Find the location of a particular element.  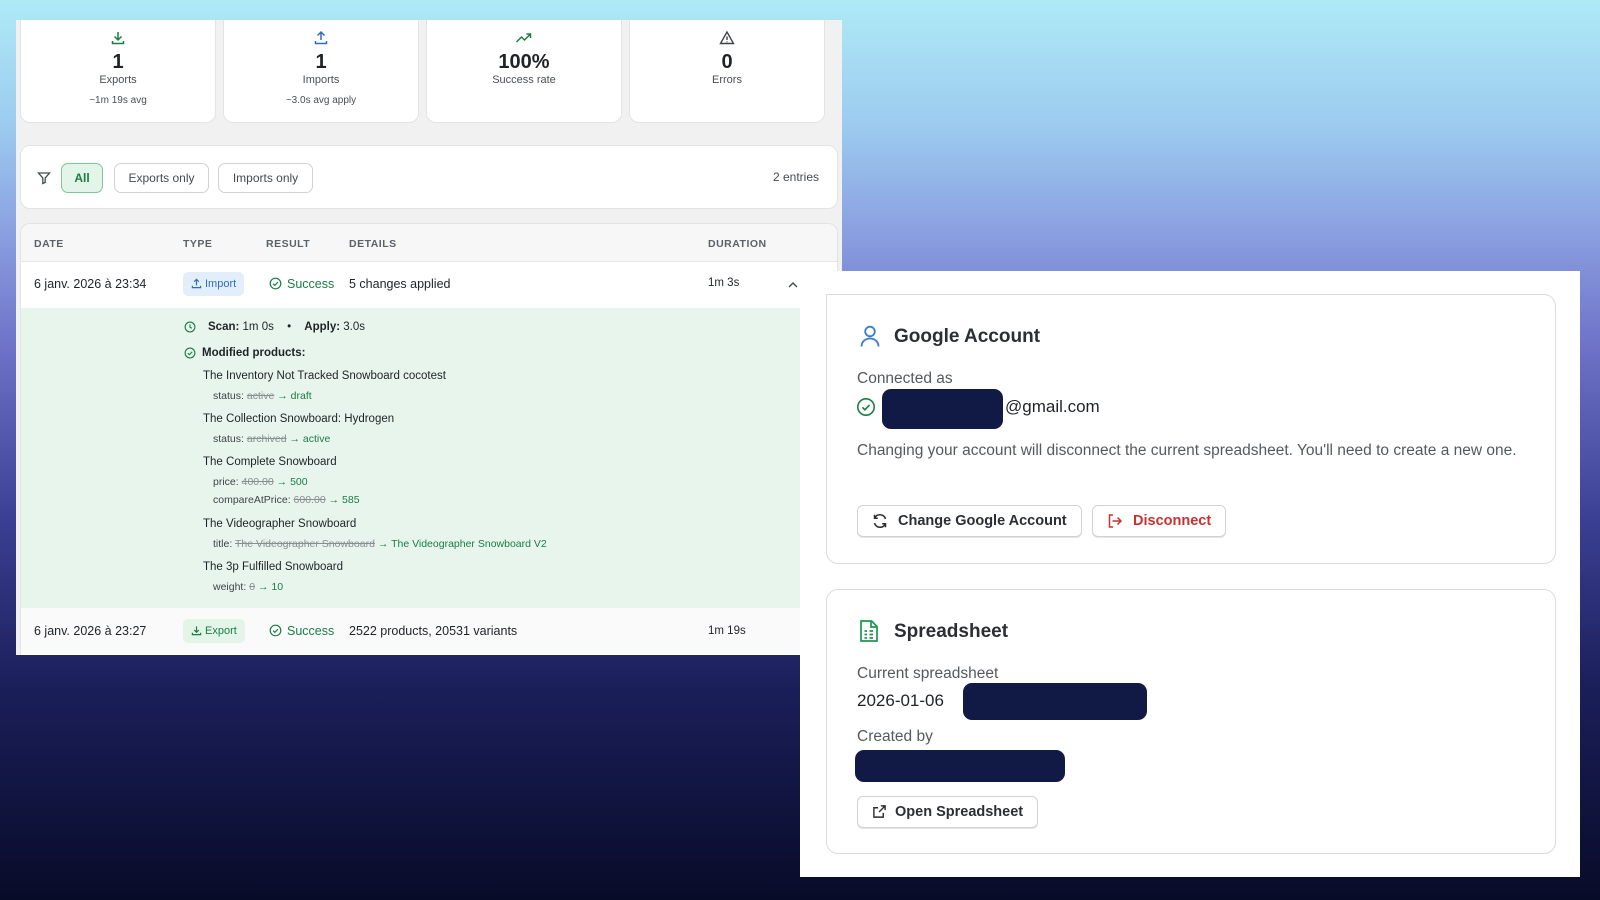

product-name: The Collection Snowboard: Hydrogen is located at coordinates (299, 419).